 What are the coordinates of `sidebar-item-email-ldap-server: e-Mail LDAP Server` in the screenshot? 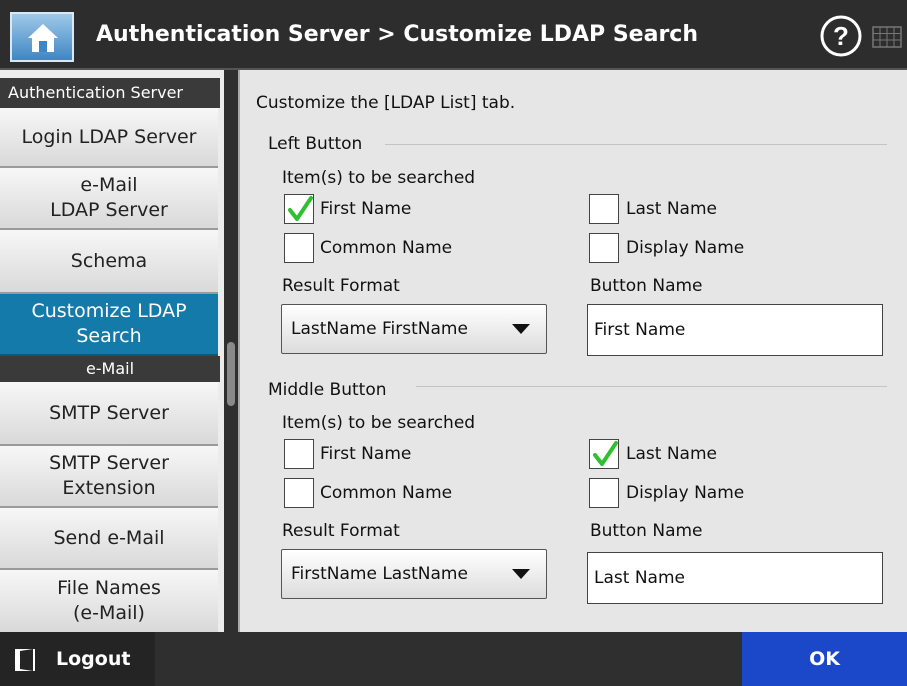 It's located at (109, 199).